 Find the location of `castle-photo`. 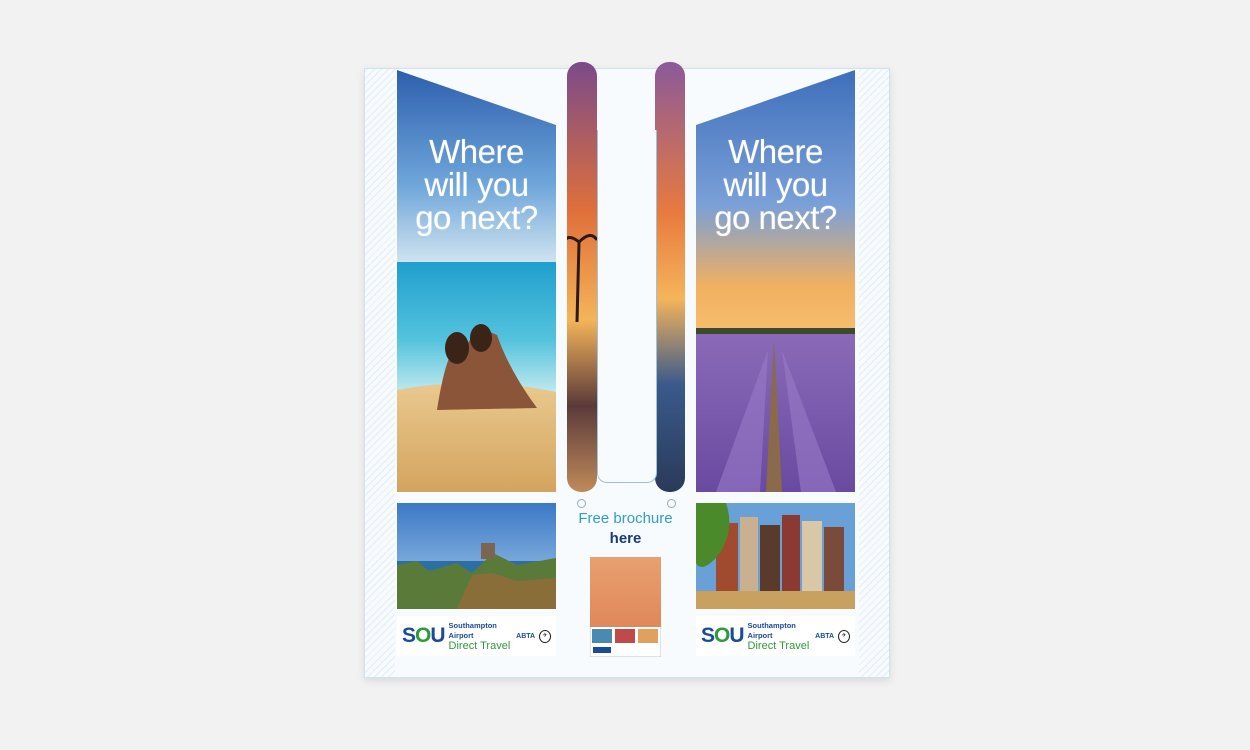

castle-photo is located at coordinates (476, 556).